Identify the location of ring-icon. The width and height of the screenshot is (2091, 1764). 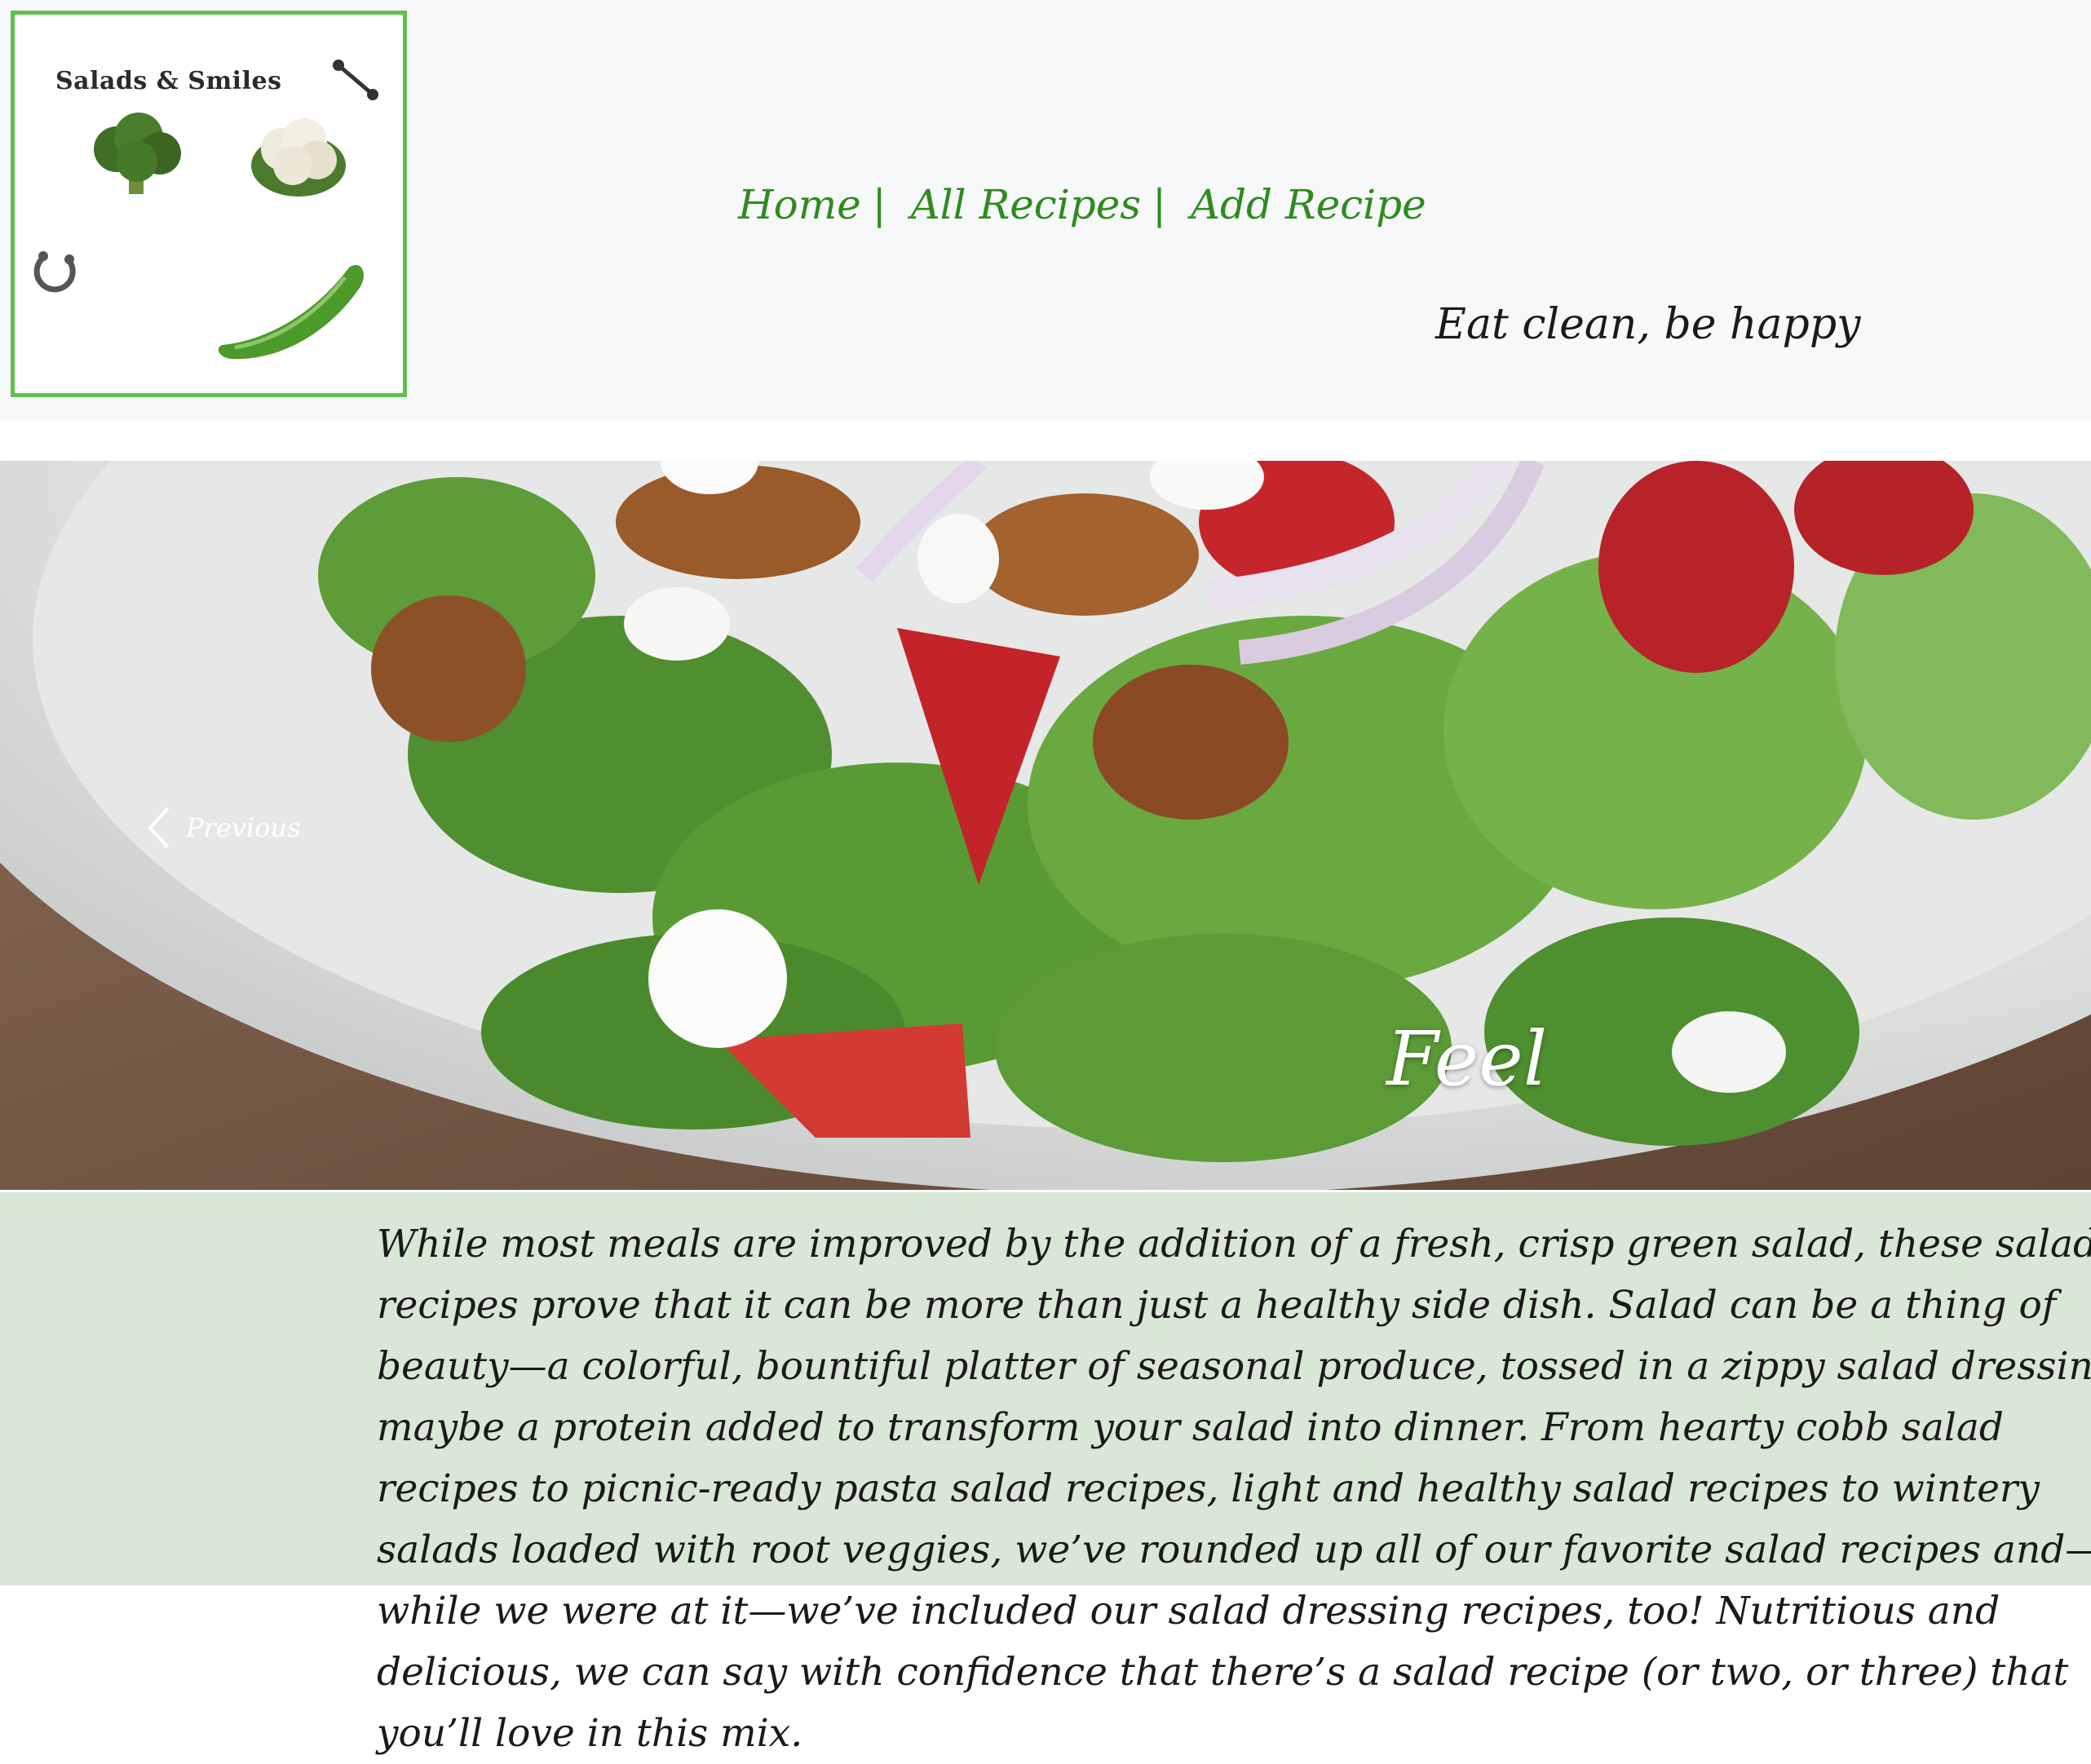
(54, 272).